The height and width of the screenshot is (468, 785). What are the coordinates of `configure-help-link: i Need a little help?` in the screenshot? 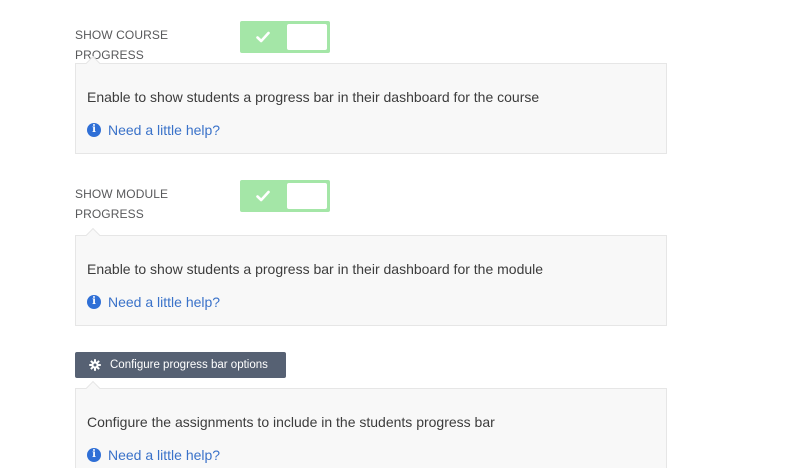 It's located at (153, 455).